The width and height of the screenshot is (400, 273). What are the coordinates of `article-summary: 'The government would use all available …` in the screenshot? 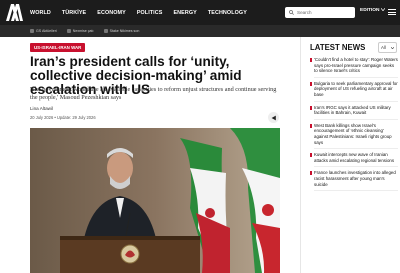 It's located at (153, 94).